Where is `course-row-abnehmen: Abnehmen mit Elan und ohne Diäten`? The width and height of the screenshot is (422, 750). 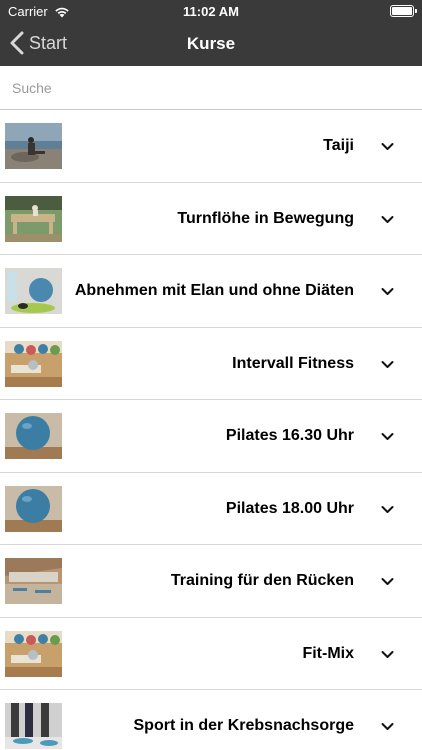
course-row-abnehmen: Abnehmen mit Elan und ohne Diäten is located at coordinates (211, 291).